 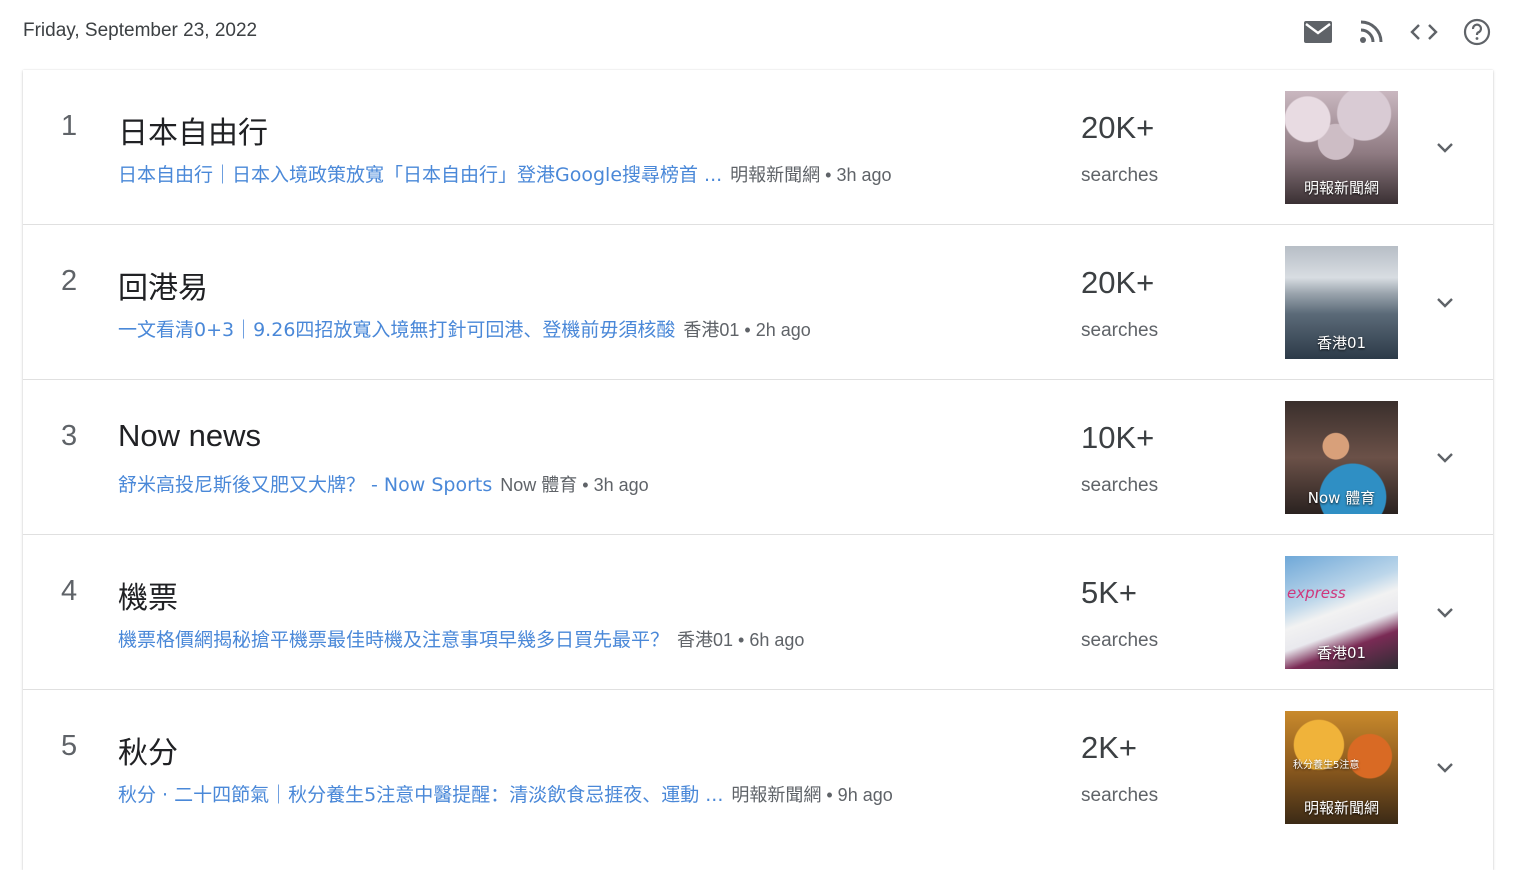 I want to click on article-meta: 香港01 • 6h ago, so click(x=741, y=640).